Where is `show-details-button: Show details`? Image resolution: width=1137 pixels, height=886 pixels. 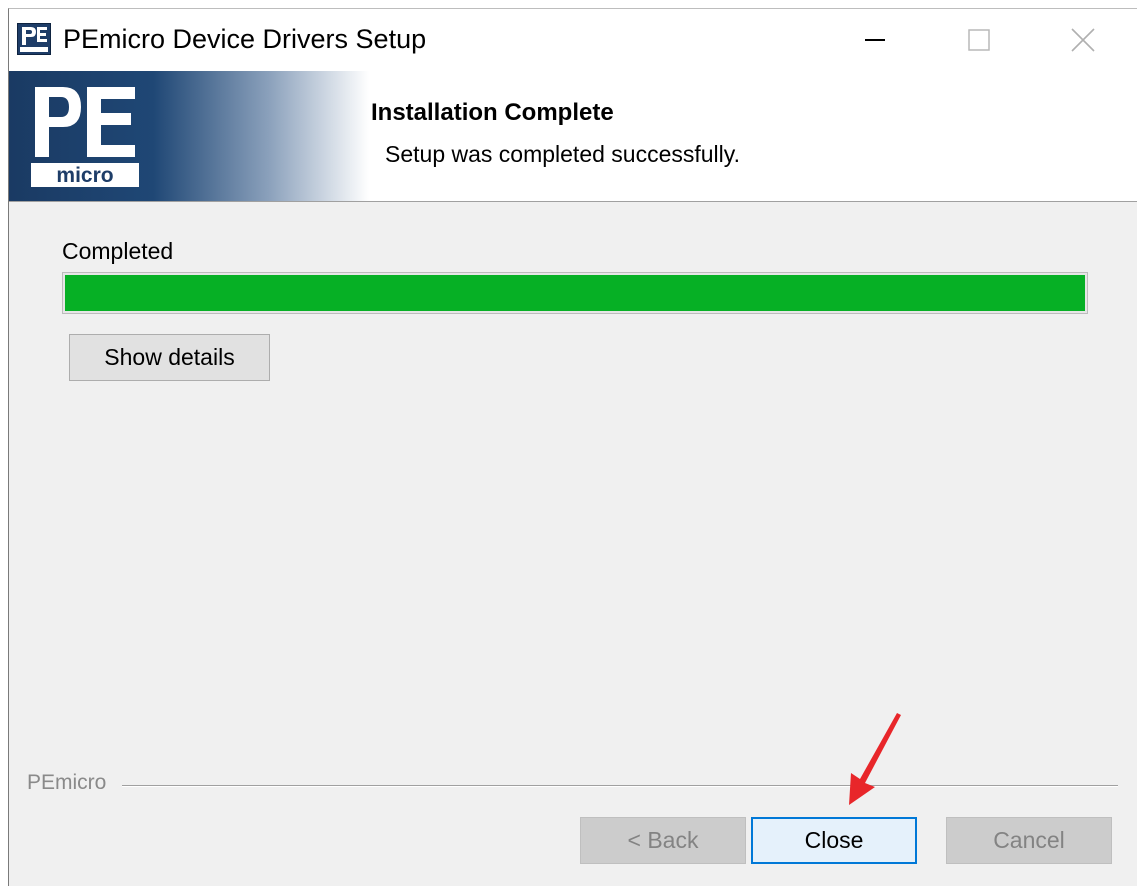 show-details-button: Show details is located at coordinates (169, 357).